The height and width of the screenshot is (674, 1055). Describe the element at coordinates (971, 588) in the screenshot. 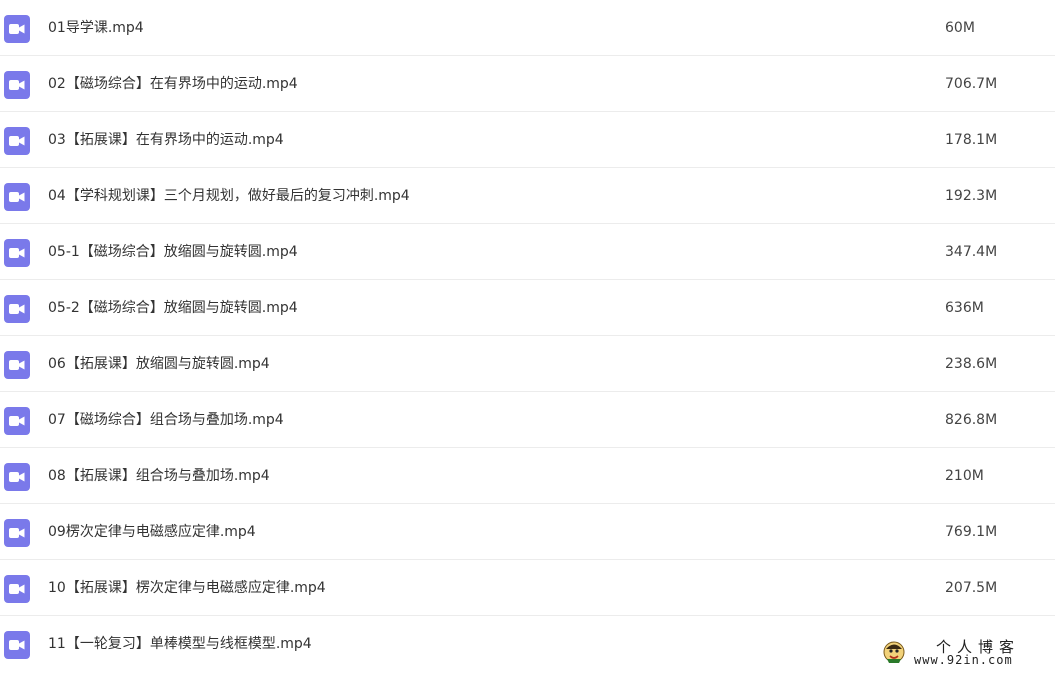

I see `file-size: 207.5M` at that location.